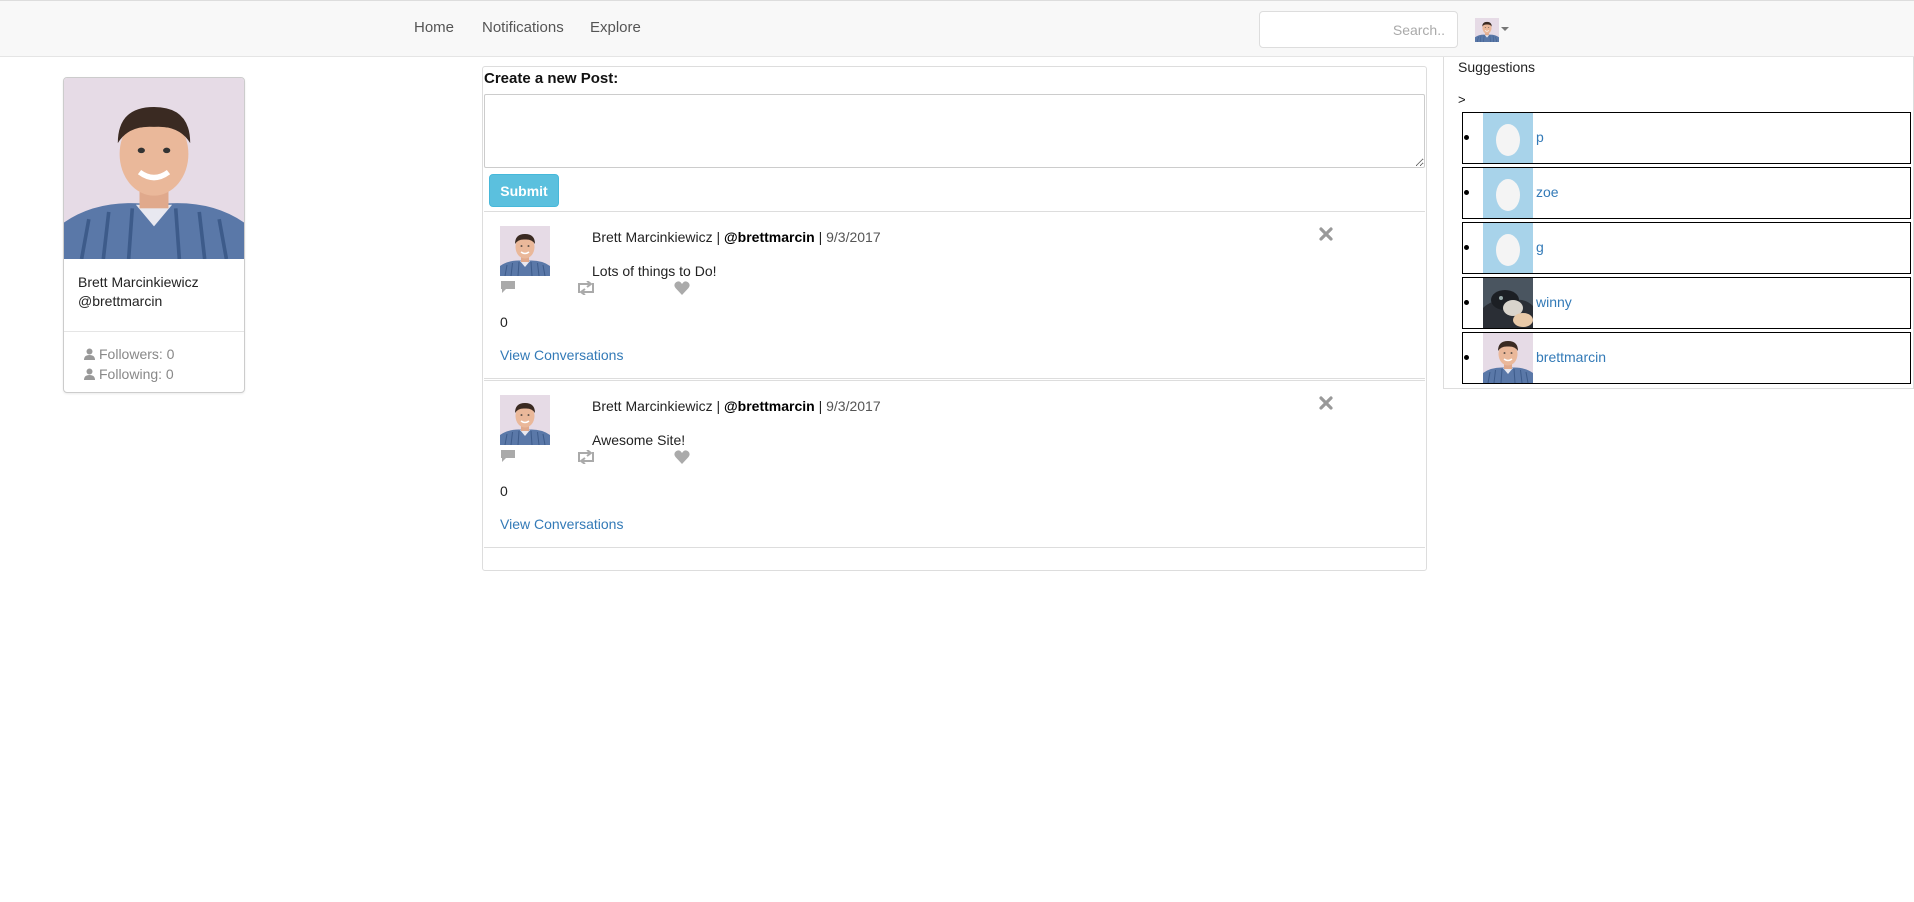  I want to click on nav-notifications-link: Notifications, so click(523, 27).